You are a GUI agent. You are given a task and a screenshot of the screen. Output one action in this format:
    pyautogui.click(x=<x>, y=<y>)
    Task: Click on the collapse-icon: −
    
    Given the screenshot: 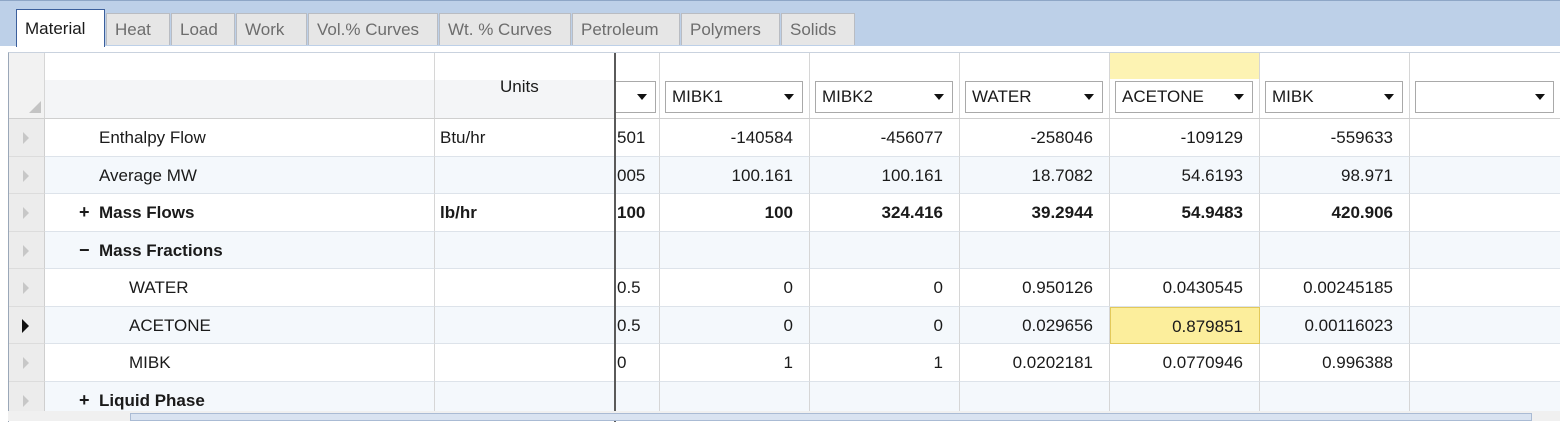 What is the action you would take?
    pyautogui.click(x=84, y=250)
    